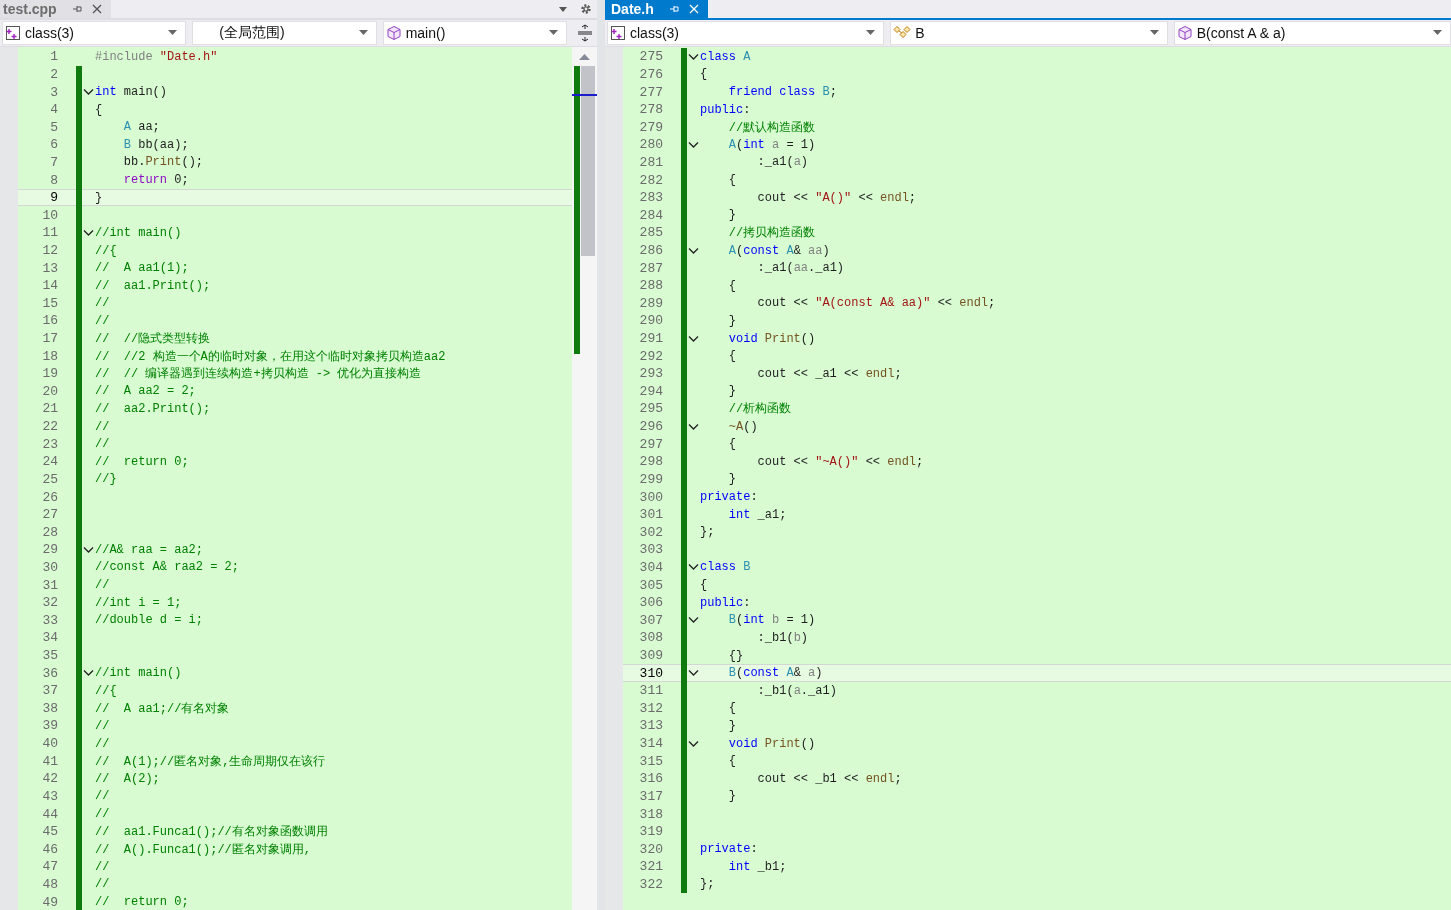  I want to click on cube-icon, so click(1184, 33).